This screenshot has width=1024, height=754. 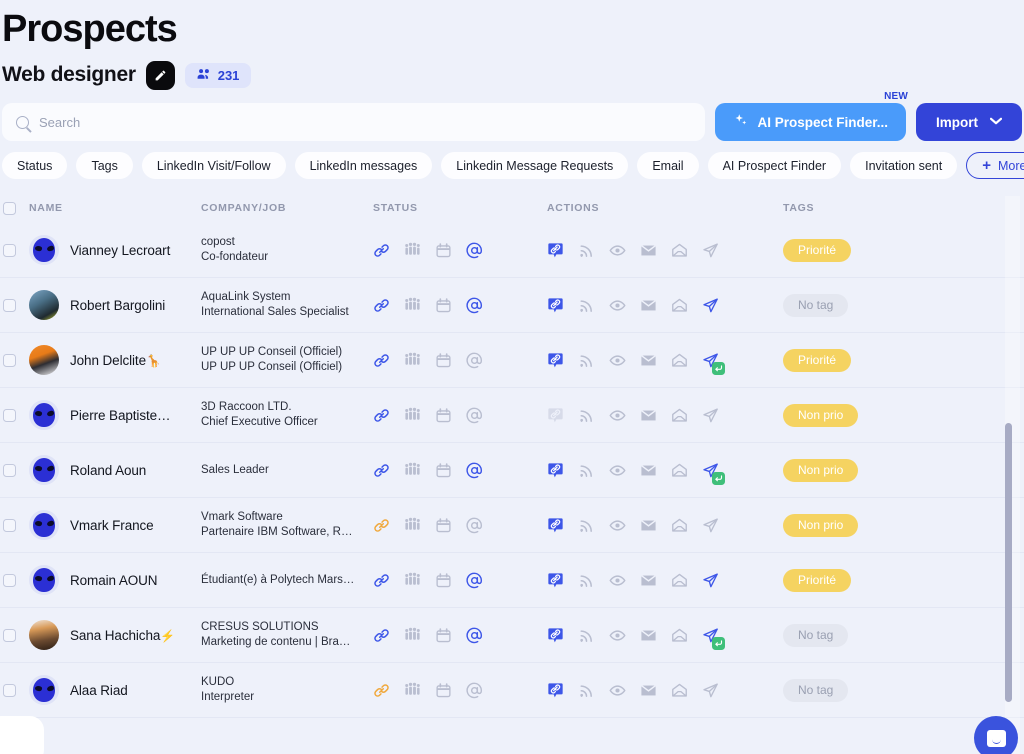 What do you see at coordinates (115, 305) in the screenshot?
I see `name-cell: Robert Bargolini` at bounding box center [115, 305].